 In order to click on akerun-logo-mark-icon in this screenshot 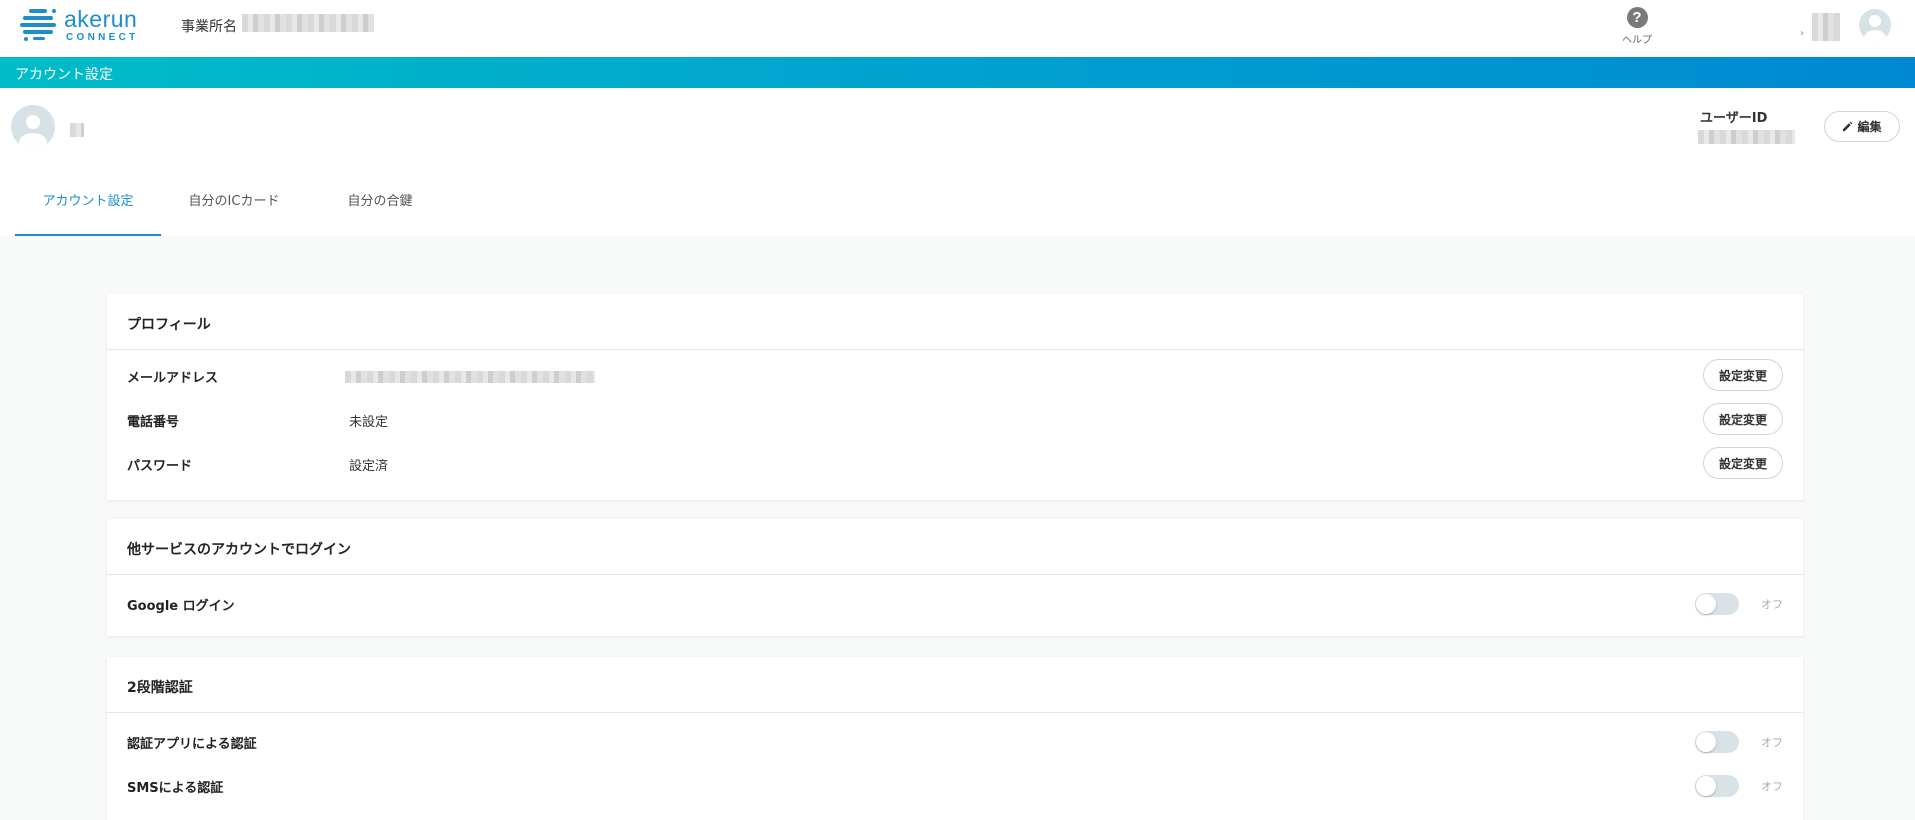, I will do `click(38, 25)`.